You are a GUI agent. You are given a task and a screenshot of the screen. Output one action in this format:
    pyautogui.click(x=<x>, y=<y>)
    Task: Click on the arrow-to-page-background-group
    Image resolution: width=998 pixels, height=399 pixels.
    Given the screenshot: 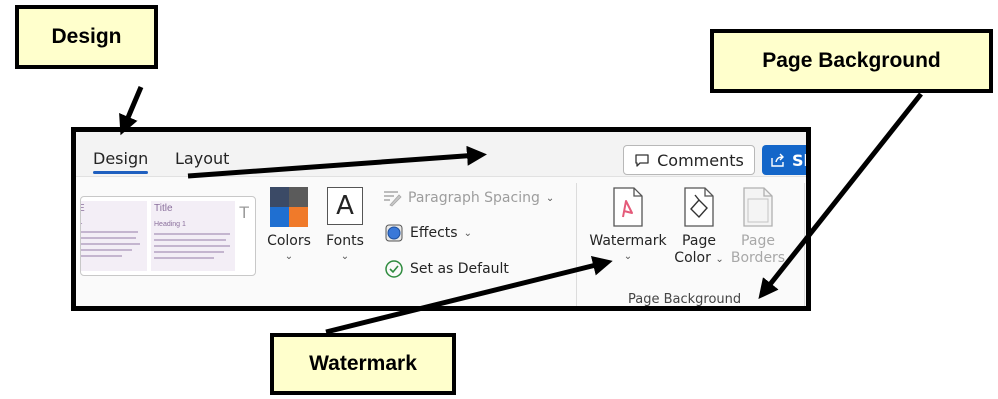 What is the action you would take?
    pyautogui.click(x=840, y=196)
    